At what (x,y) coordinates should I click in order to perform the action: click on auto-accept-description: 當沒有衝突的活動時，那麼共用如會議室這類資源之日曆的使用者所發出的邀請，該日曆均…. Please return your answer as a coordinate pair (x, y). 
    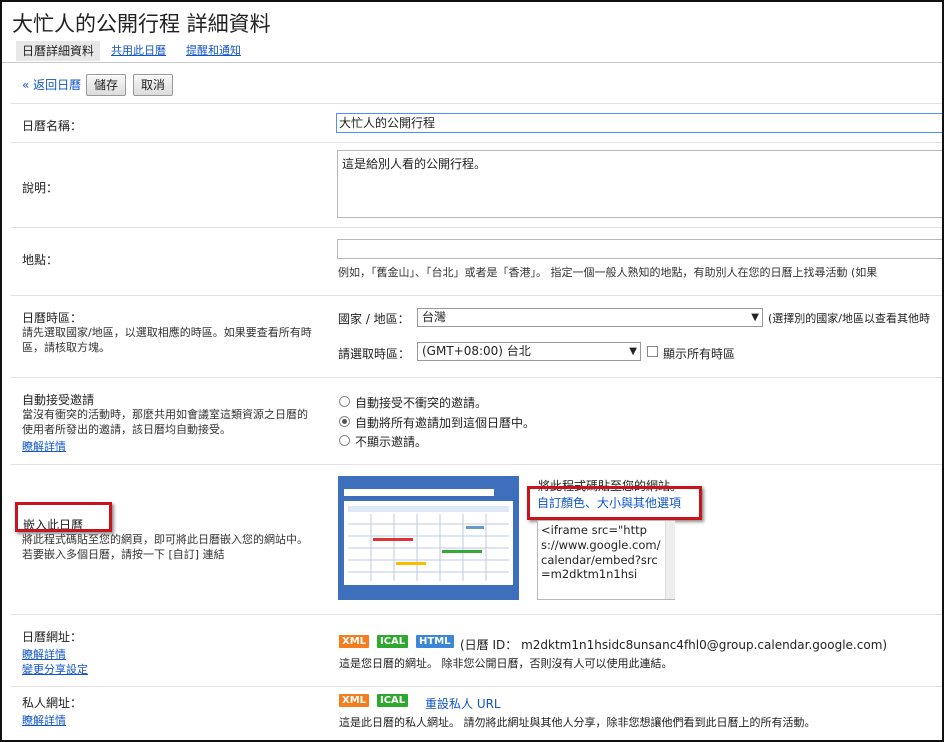
    Looking at the image, I should click on (165, 422).